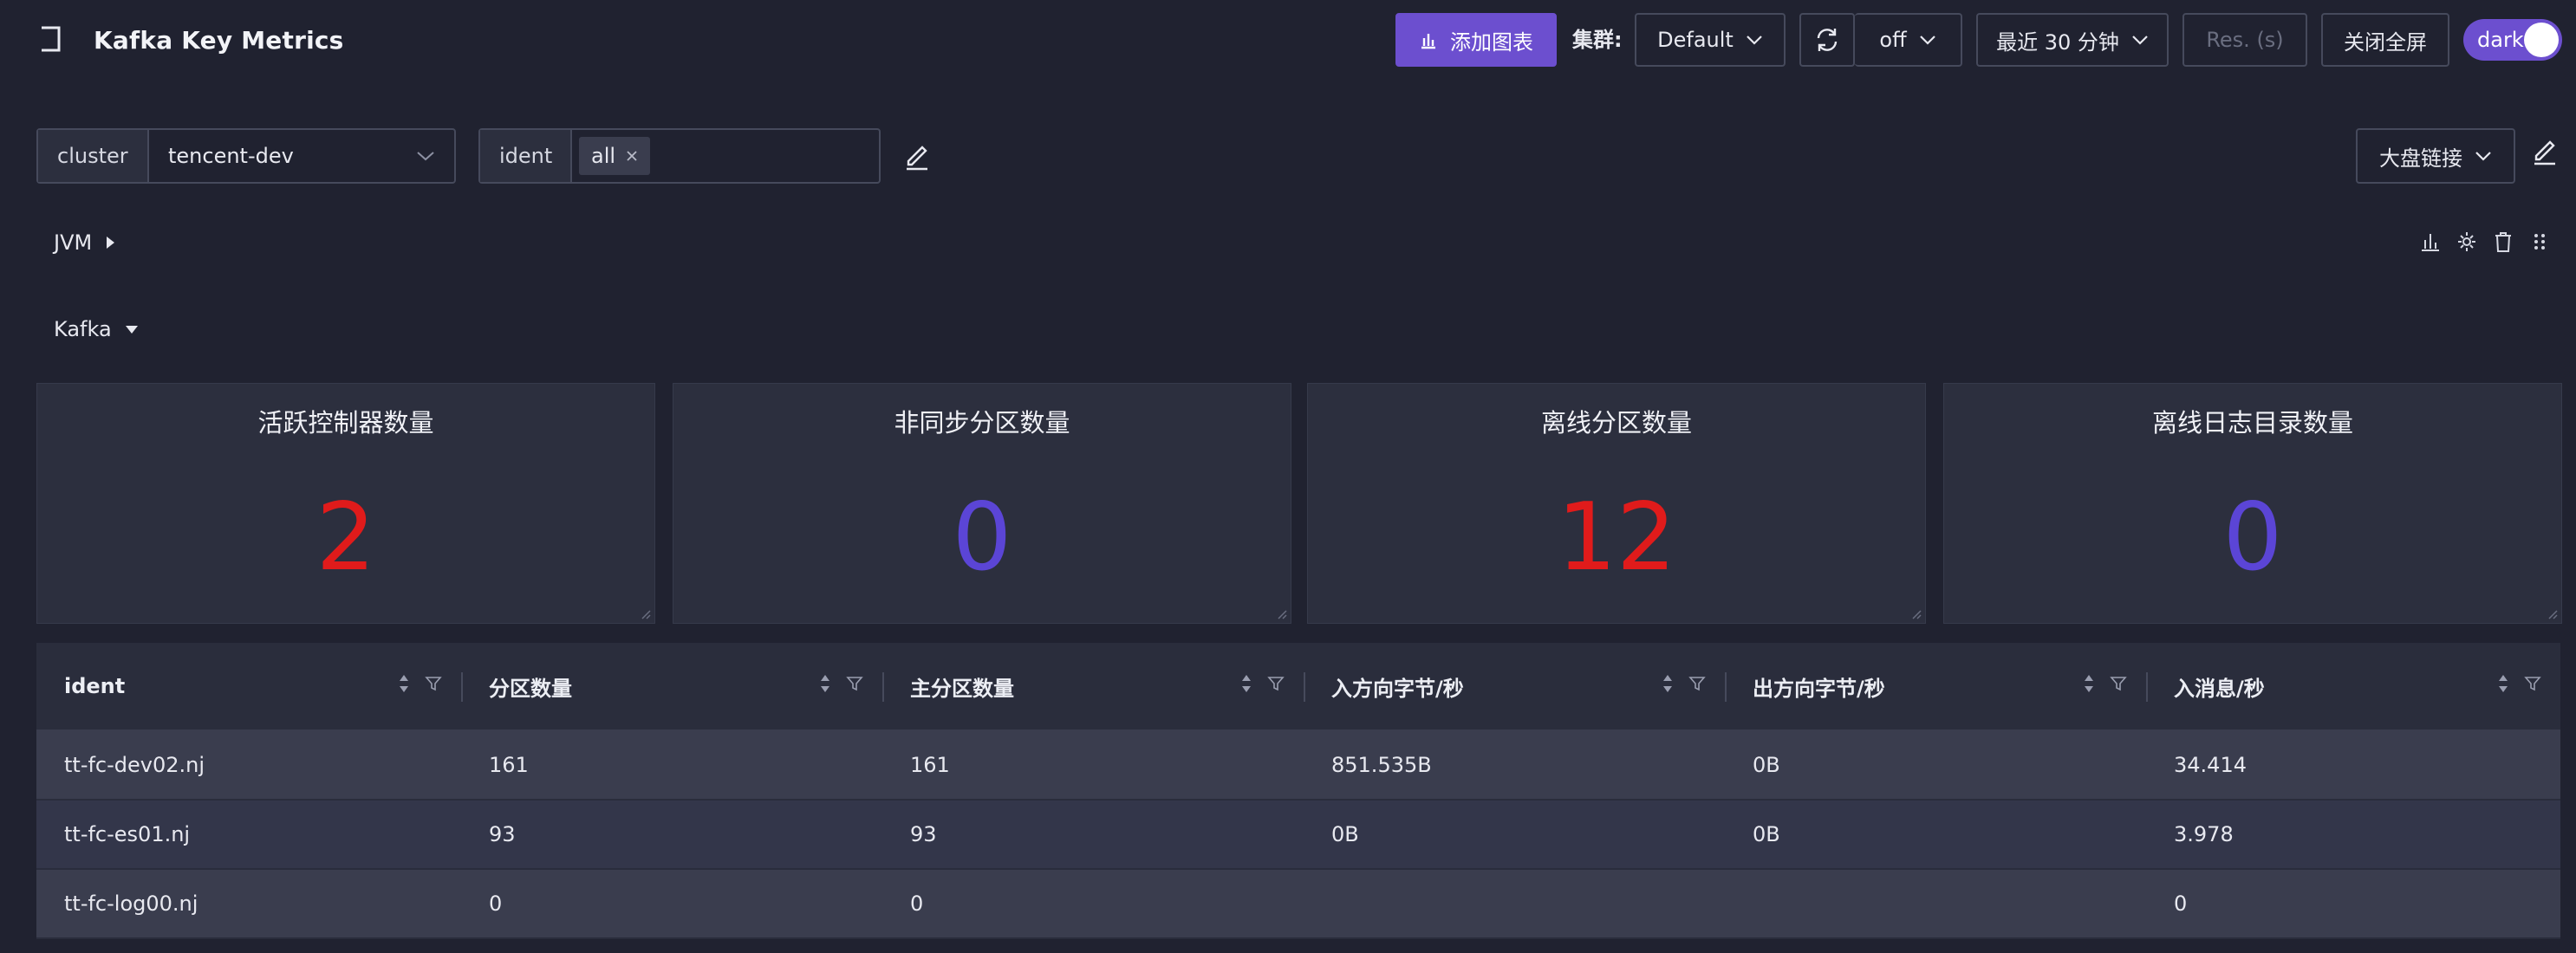 The height and width of the screenshot is (953, 2576). What do you see at coordinates (2244, 40) in the screenshot?
I see `resolution-input: Res. (s)` at bounding box center [2244, 40].